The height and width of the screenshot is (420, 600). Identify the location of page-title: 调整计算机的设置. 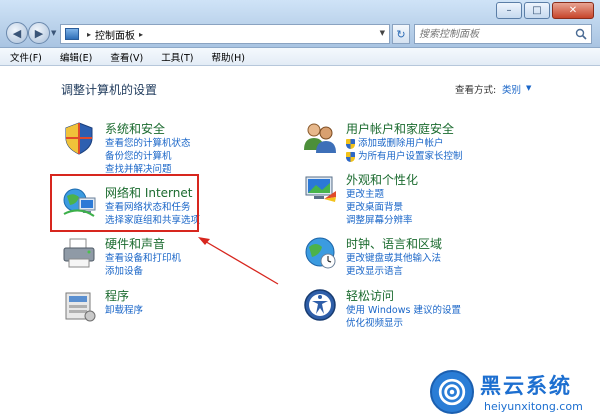
(109, 90).